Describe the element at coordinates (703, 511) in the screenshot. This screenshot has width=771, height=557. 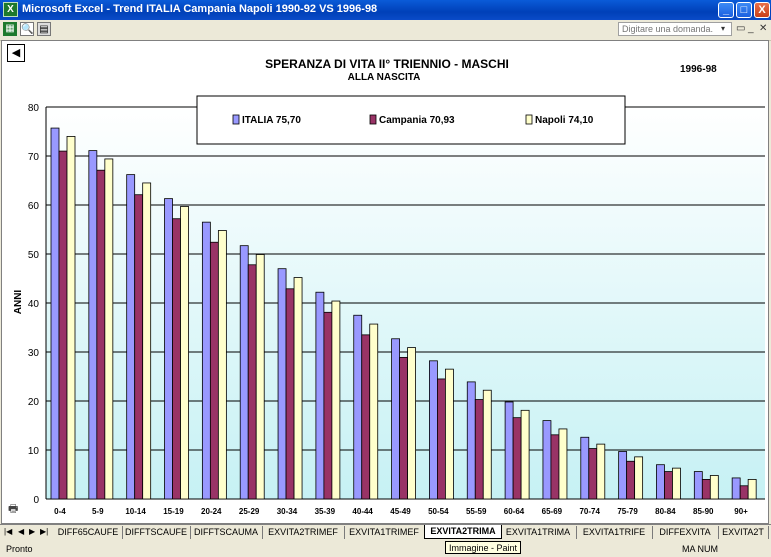
I see `x-tick-label: 85-90` at that location.